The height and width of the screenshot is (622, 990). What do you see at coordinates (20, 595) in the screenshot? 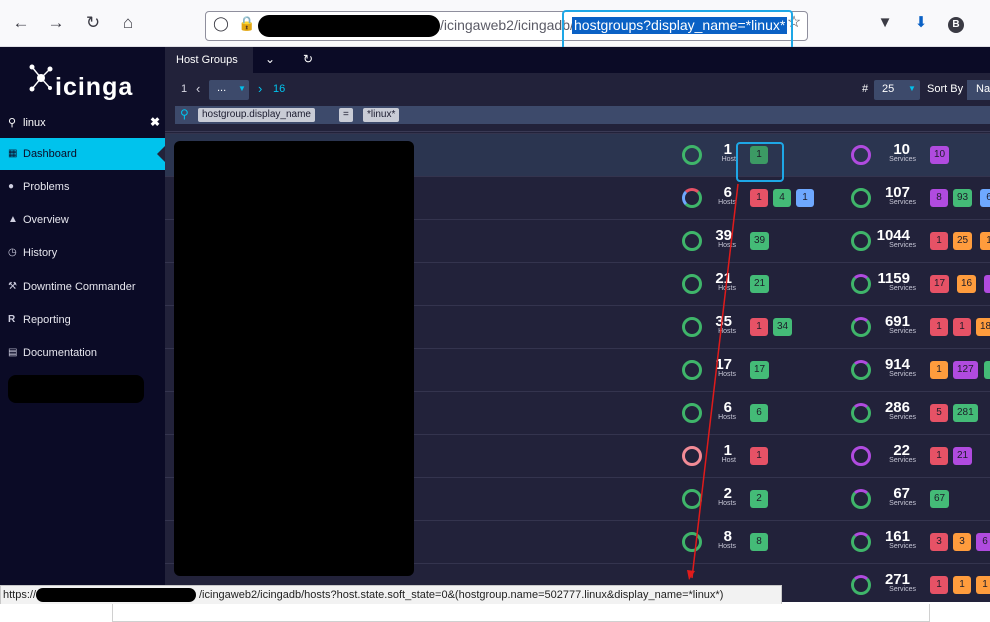
I see `status-url-prefix: https://` at bounding box center [20, 595].